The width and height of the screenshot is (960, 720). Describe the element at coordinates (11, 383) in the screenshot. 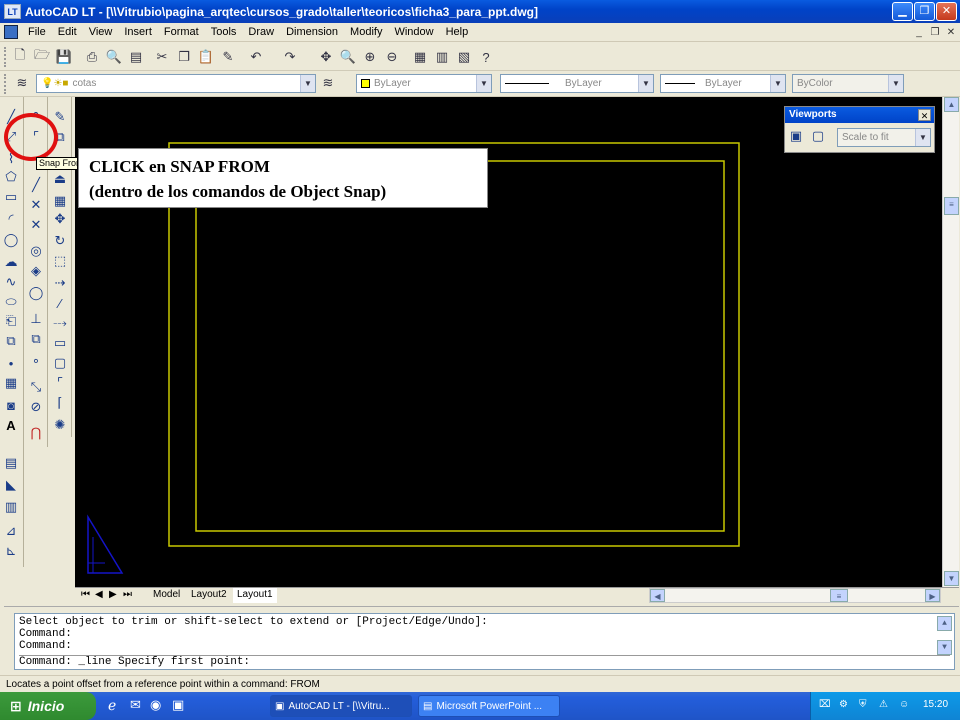

I see `hatch-icon: ▦` at that location.